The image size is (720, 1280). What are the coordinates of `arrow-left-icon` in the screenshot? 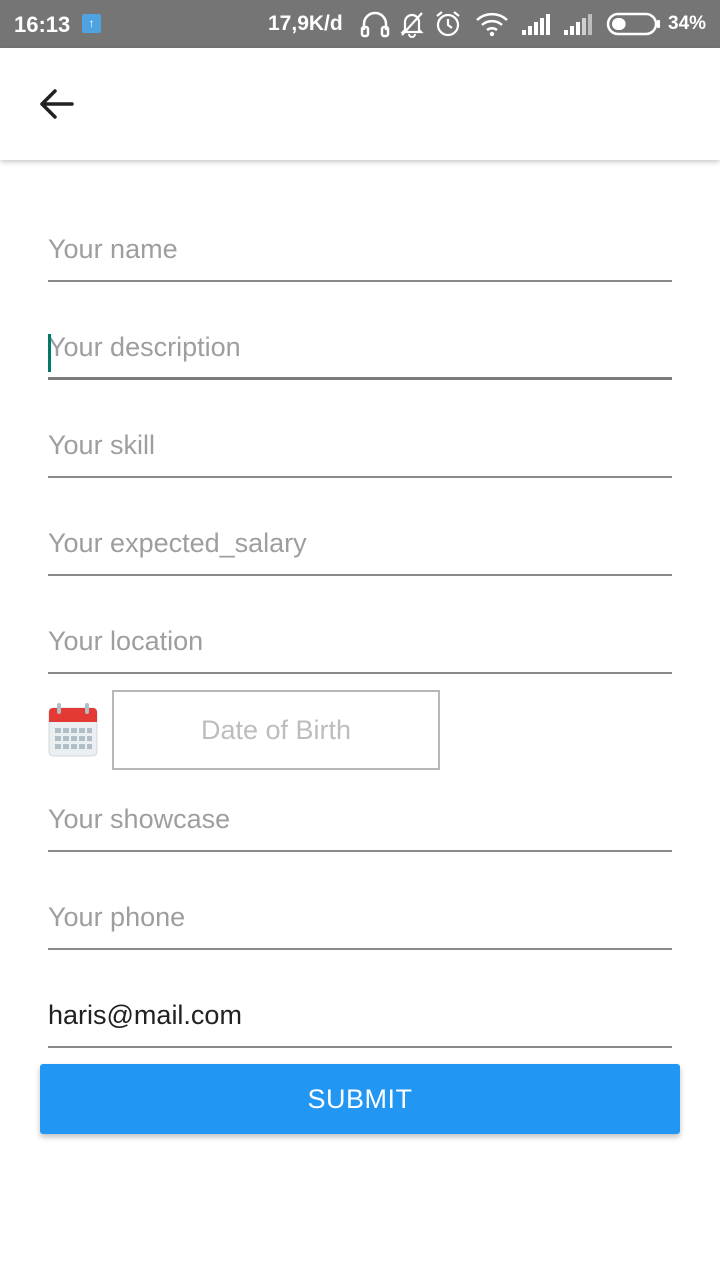 It's located at (57, 104).